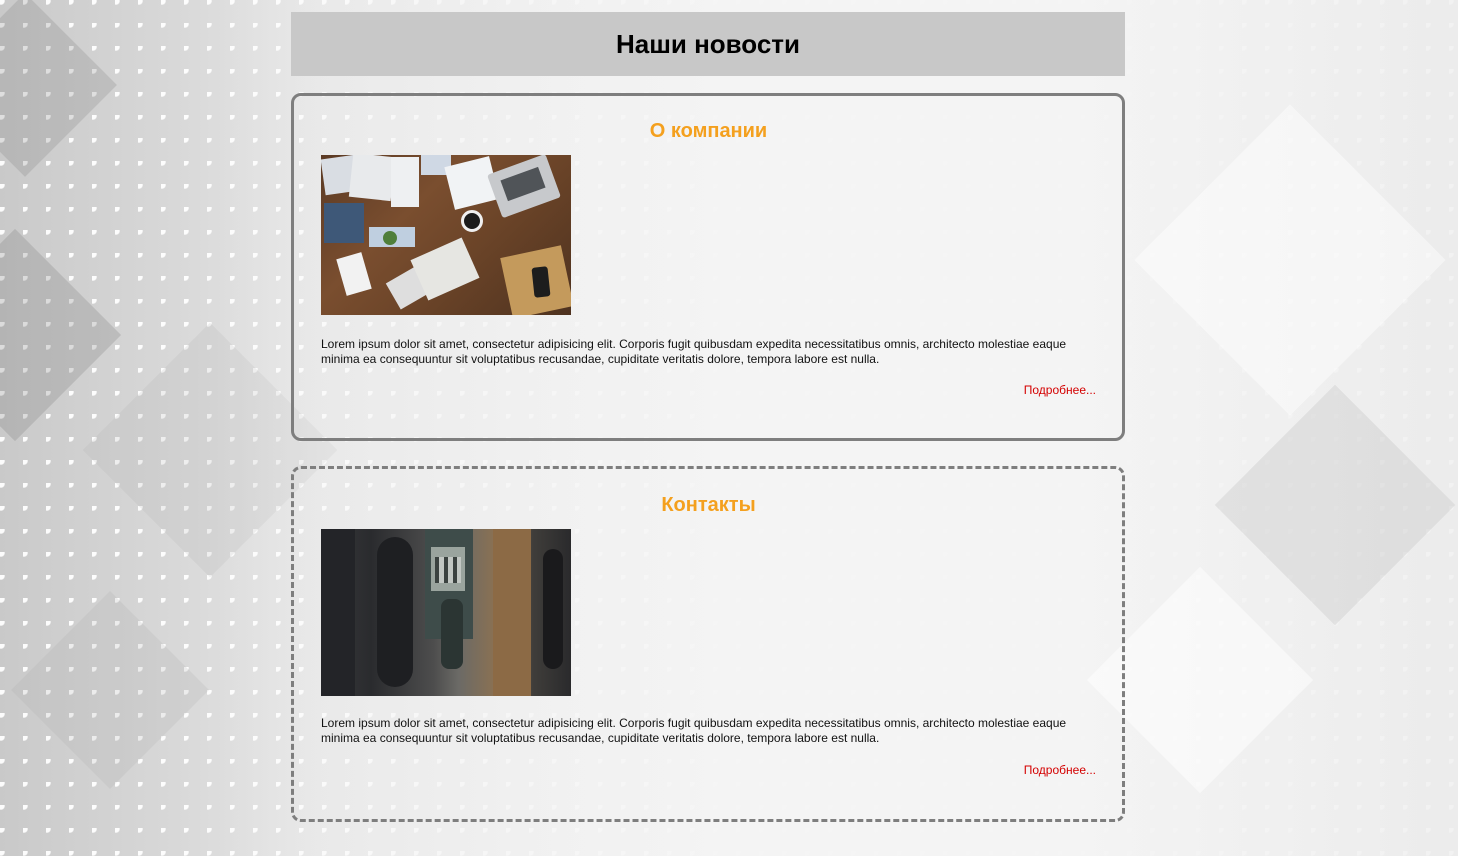 The height and width of the screenshot is (856, 1458). What do you see at coordinates (708, 131) in the screenshot?
I see `news-card-title: О компании` at bounding box center [708, 131].